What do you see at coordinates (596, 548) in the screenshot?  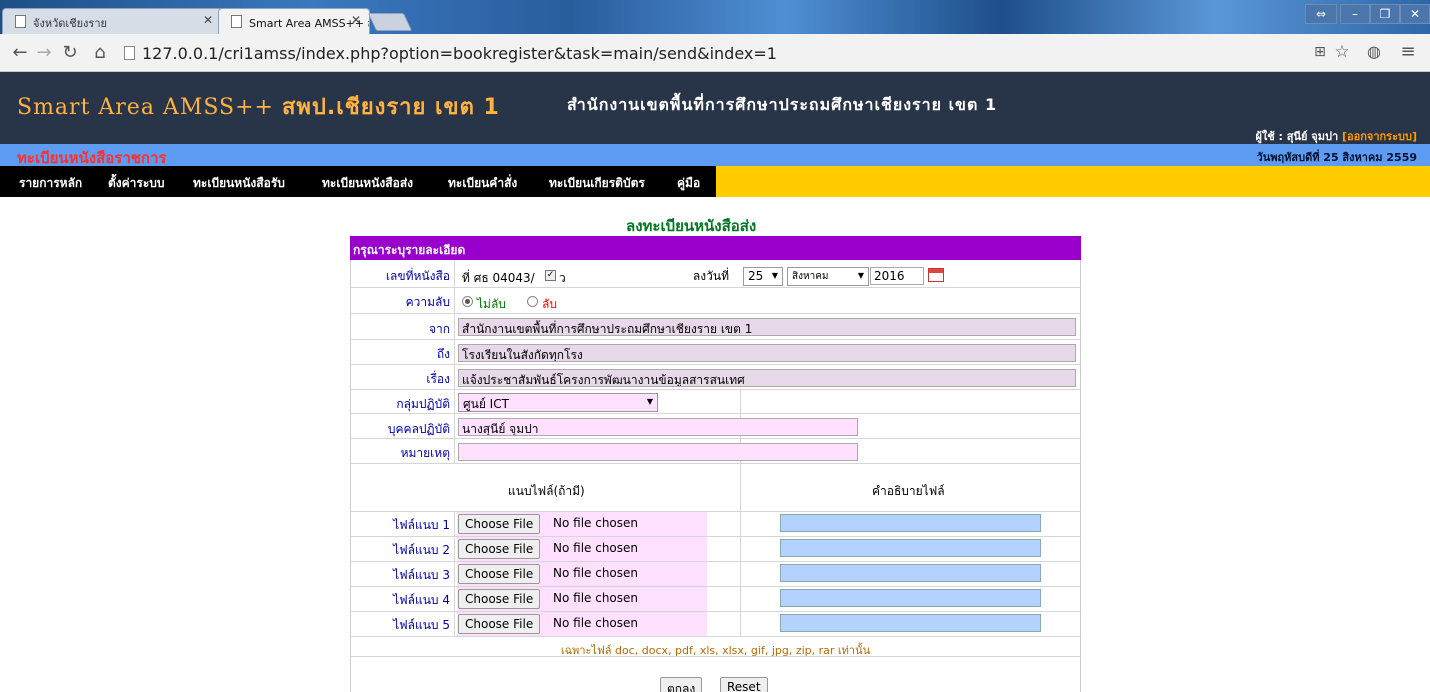 I see `file-status-2: No file chosen` at bounding box center [596, 548].